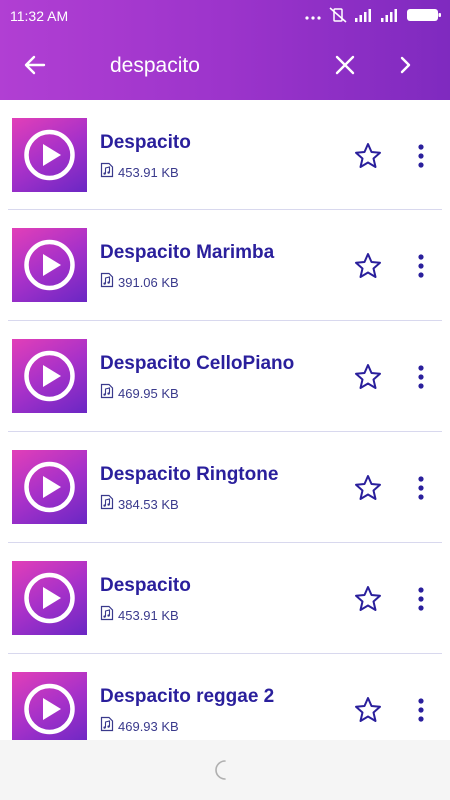 This screenshot has height=800, width=450. Describe the element at coordinates (225, 487) in the screenshot. I see `result-row: Despacito Ringtone 384.53 KB` at that location.